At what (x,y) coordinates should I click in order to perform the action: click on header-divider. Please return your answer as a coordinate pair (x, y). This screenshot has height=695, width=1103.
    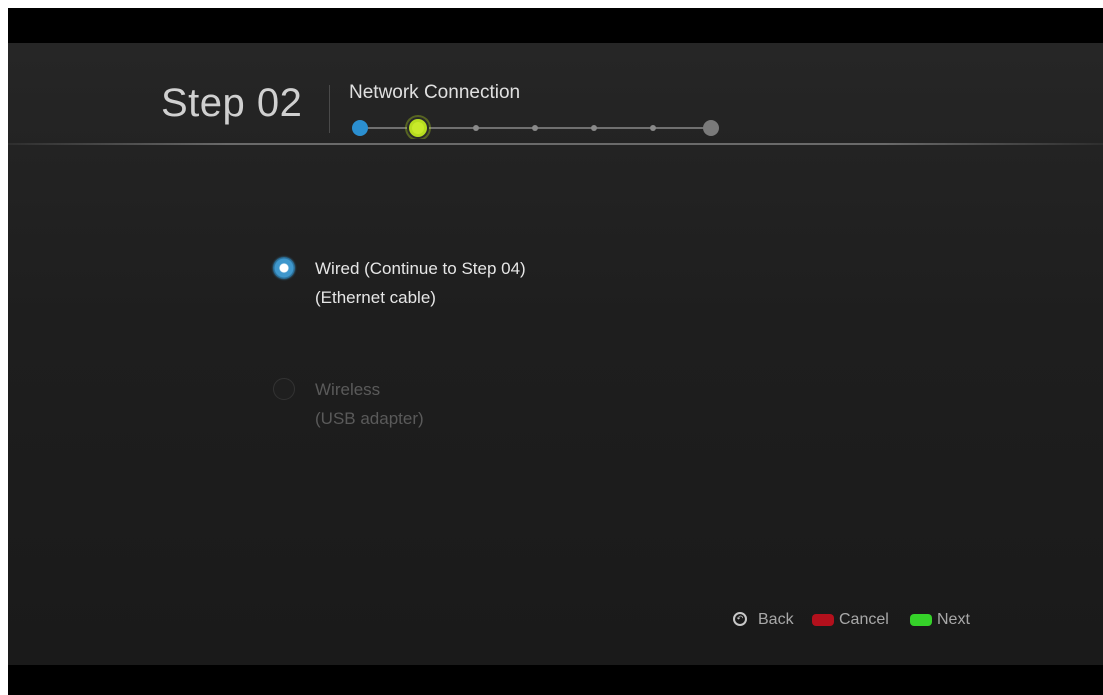
    Looking at the image, I should click on (329, 109).